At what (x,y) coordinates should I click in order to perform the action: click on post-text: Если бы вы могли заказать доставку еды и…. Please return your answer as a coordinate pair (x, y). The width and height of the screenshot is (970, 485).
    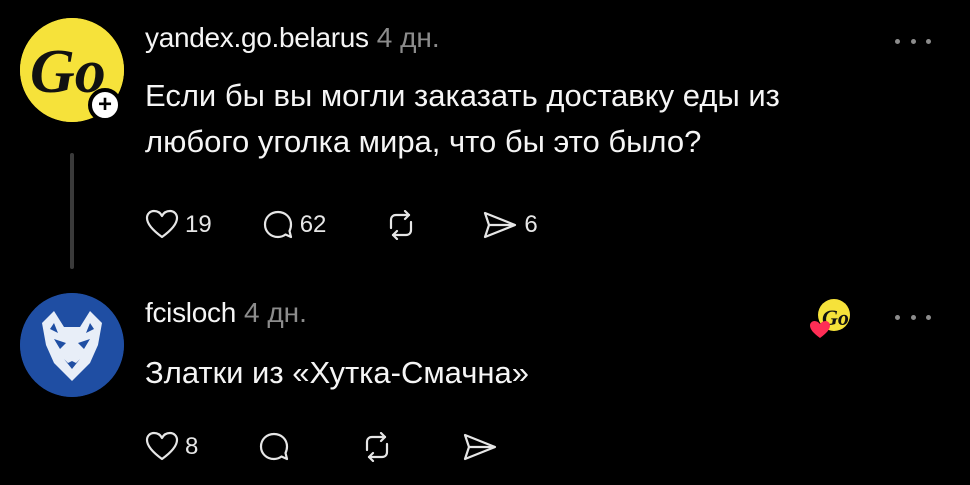
    Looking at the image, I should click on (462, 119).